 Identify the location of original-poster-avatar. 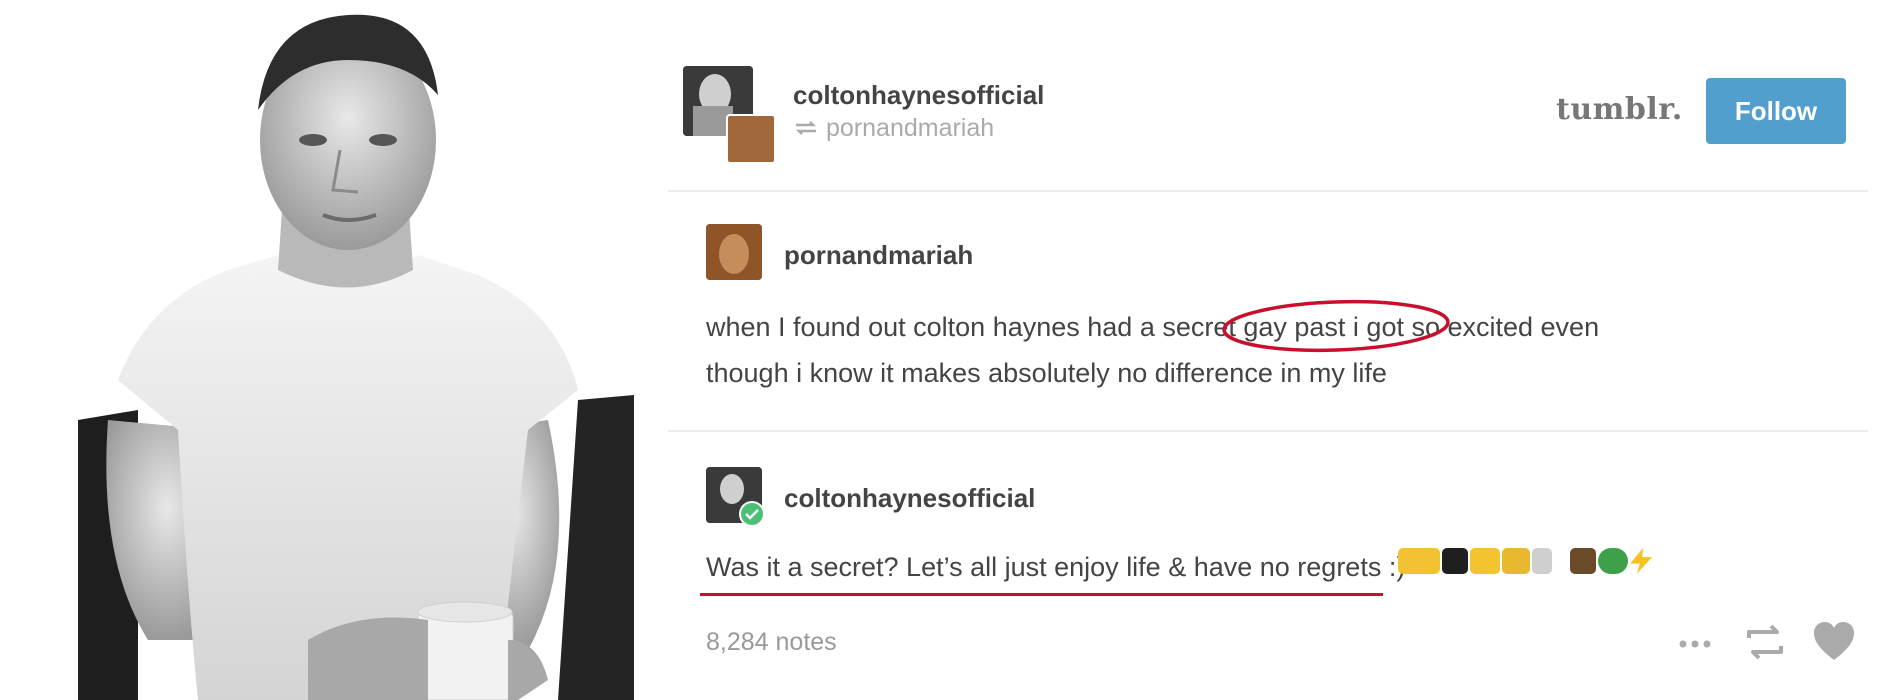
(734, 252).